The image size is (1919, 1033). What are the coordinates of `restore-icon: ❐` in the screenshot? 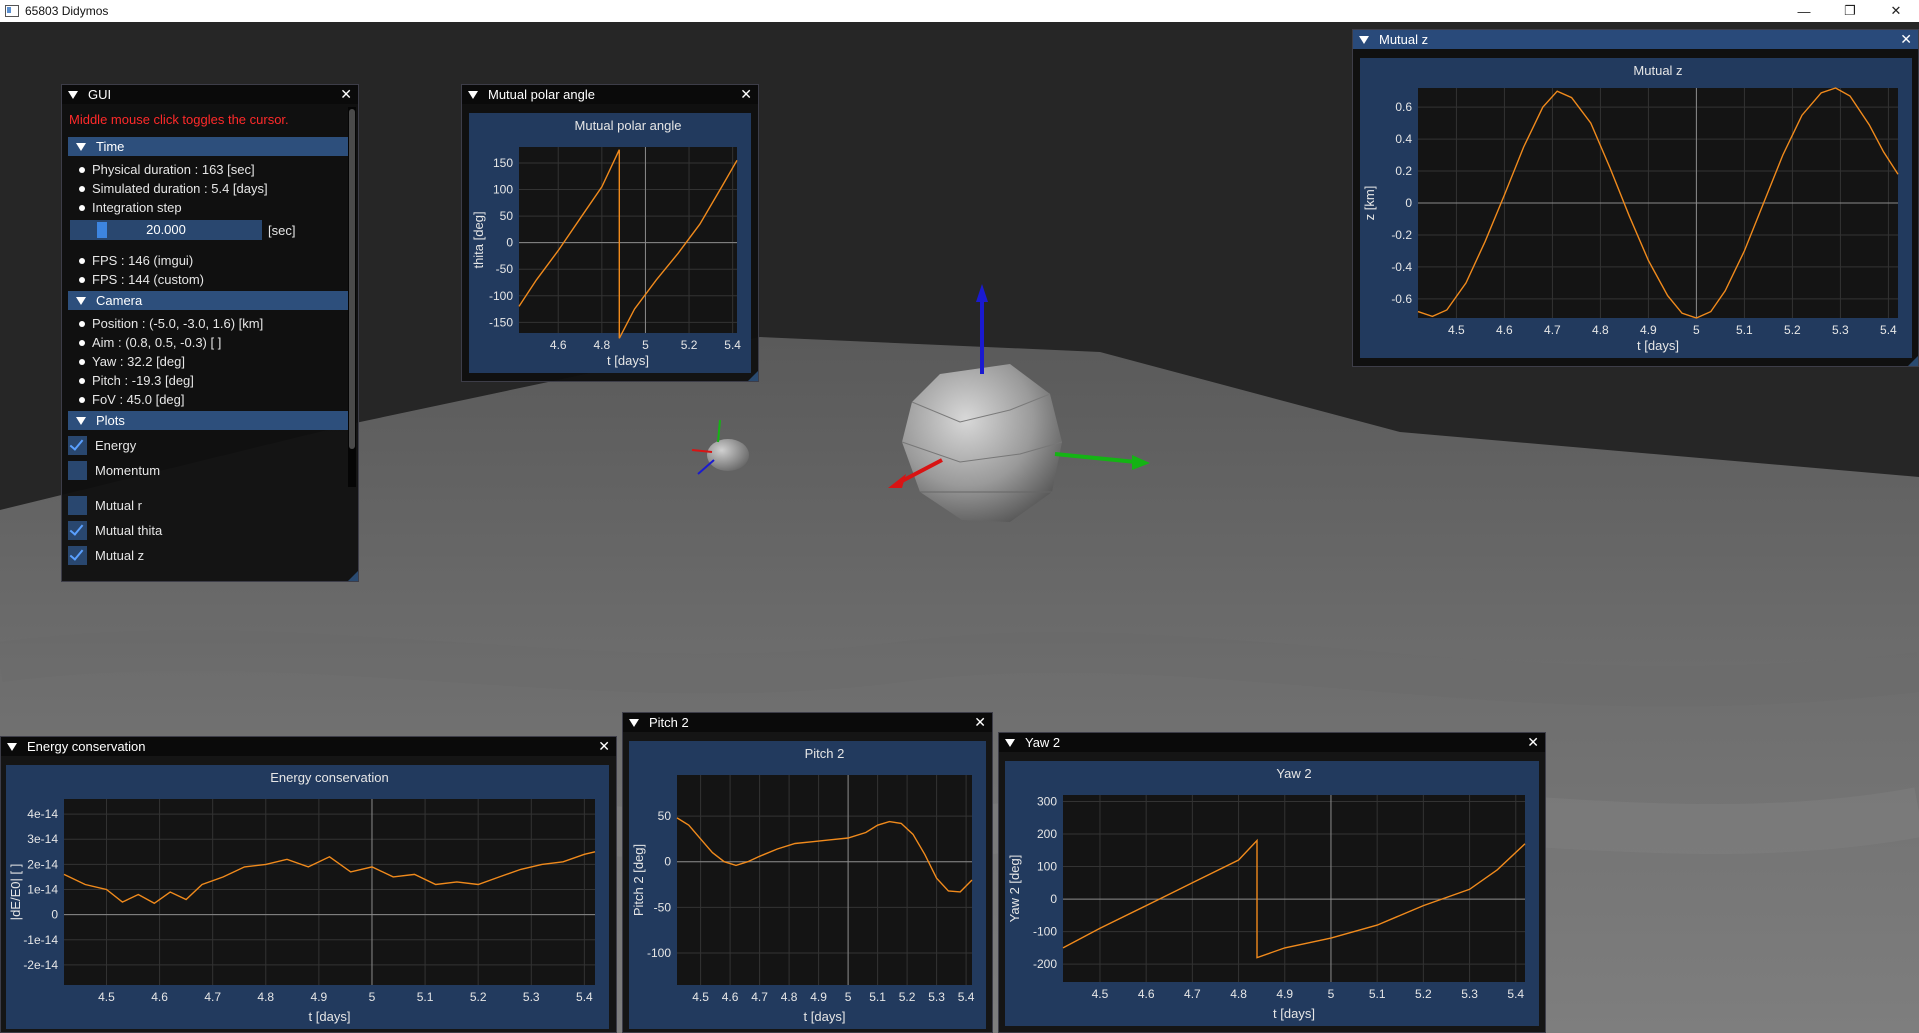 It's located at (1850, 11).